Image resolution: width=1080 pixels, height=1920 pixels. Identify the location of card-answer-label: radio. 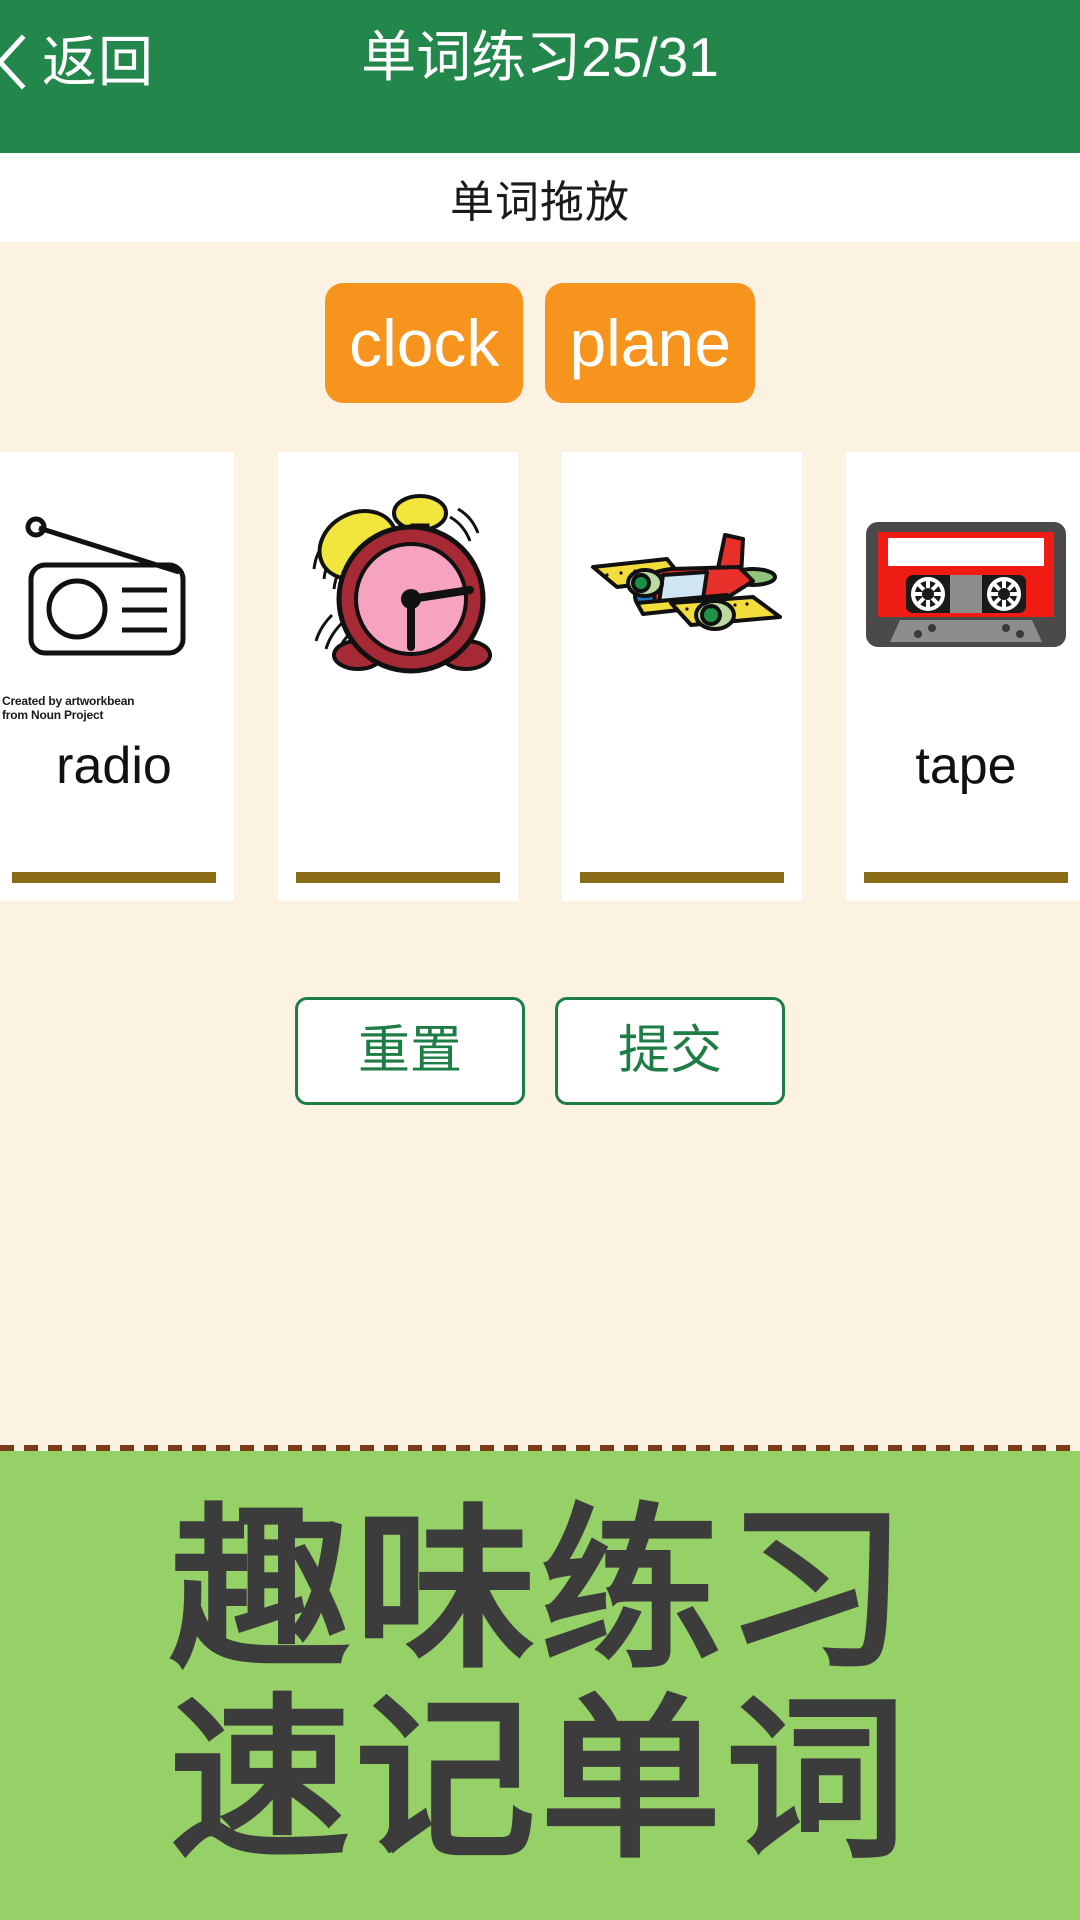
(114, 766).